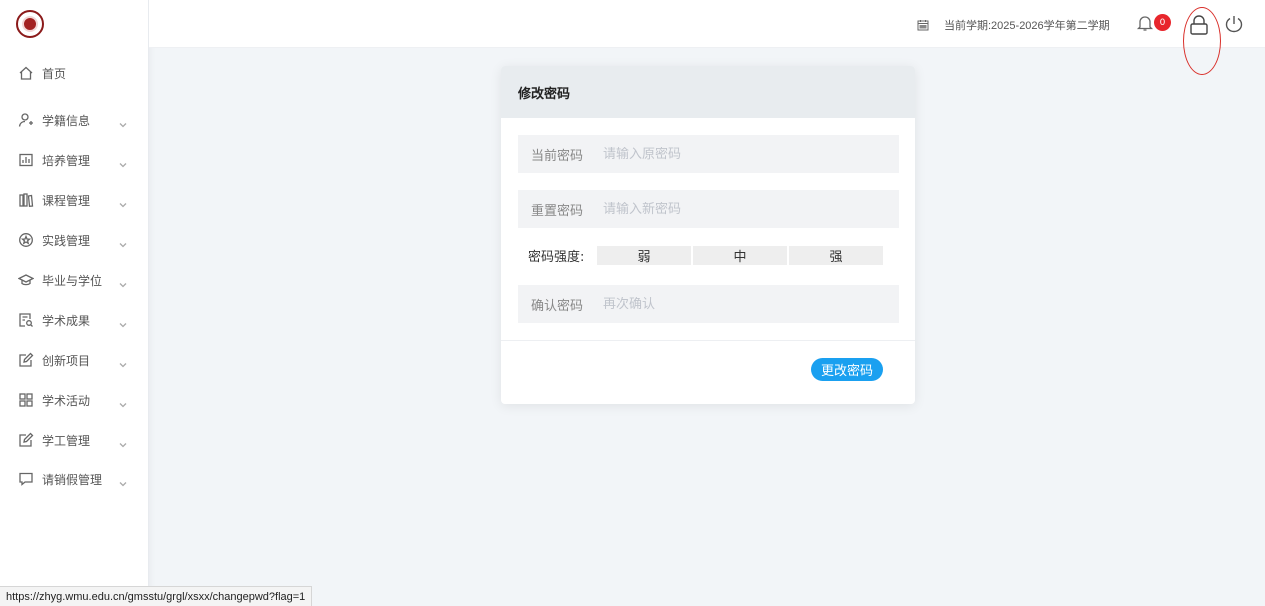  What do you see at coordinates (1162, 22) in the screenshot?
I see `notification-badge: 0` at bounding box center [1162, 22].